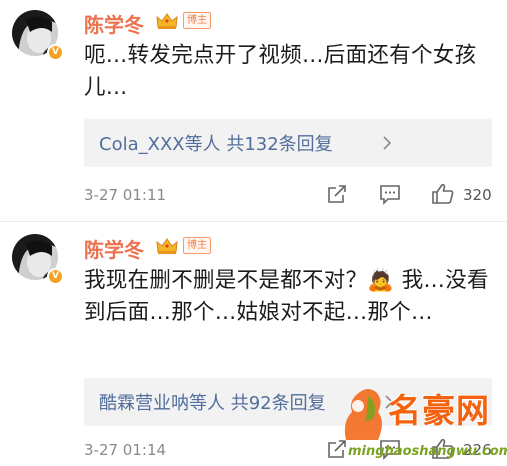  I want to click on replies-summary: Cola_XXX等人 共132条回复, so click(288, 143).